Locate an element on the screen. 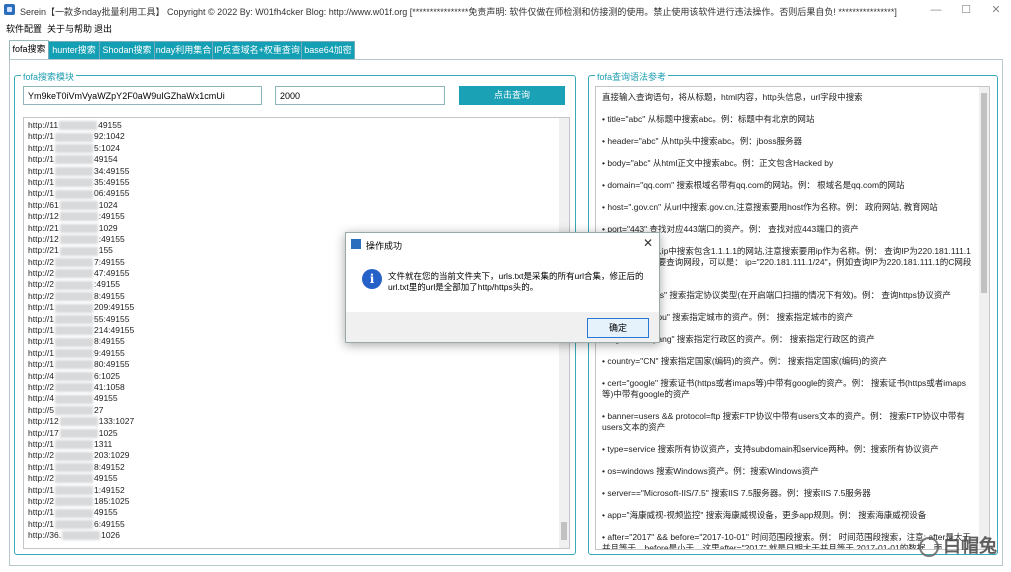 This screenshot has height=572, width=1011. result-item: http://12:49155 is located at coordinates (296, 216).